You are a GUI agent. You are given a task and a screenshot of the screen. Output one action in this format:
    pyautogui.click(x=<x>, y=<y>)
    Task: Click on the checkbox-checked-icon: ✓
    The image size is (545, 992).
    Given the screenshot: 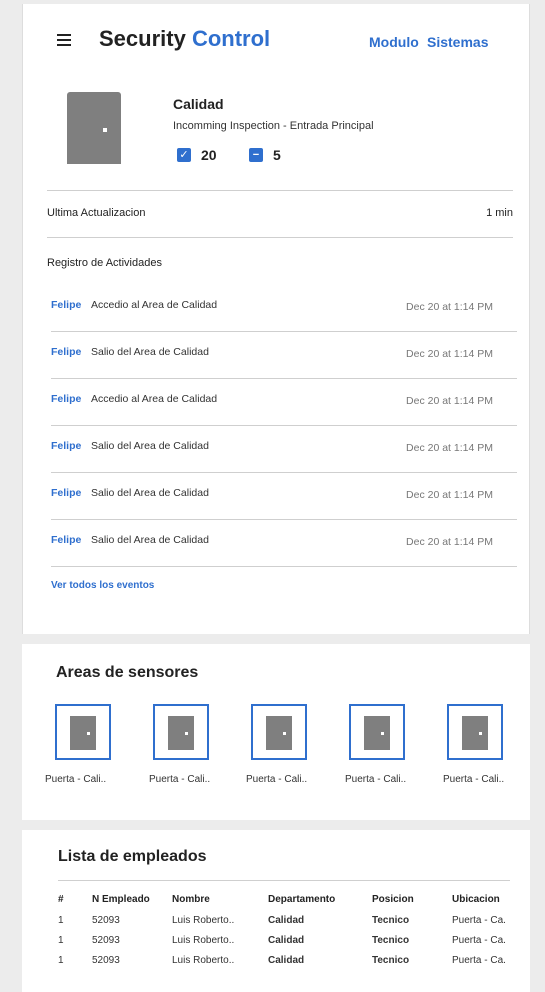 What is the action you would take?
    pyautogui.click(x=184, y=155)
    